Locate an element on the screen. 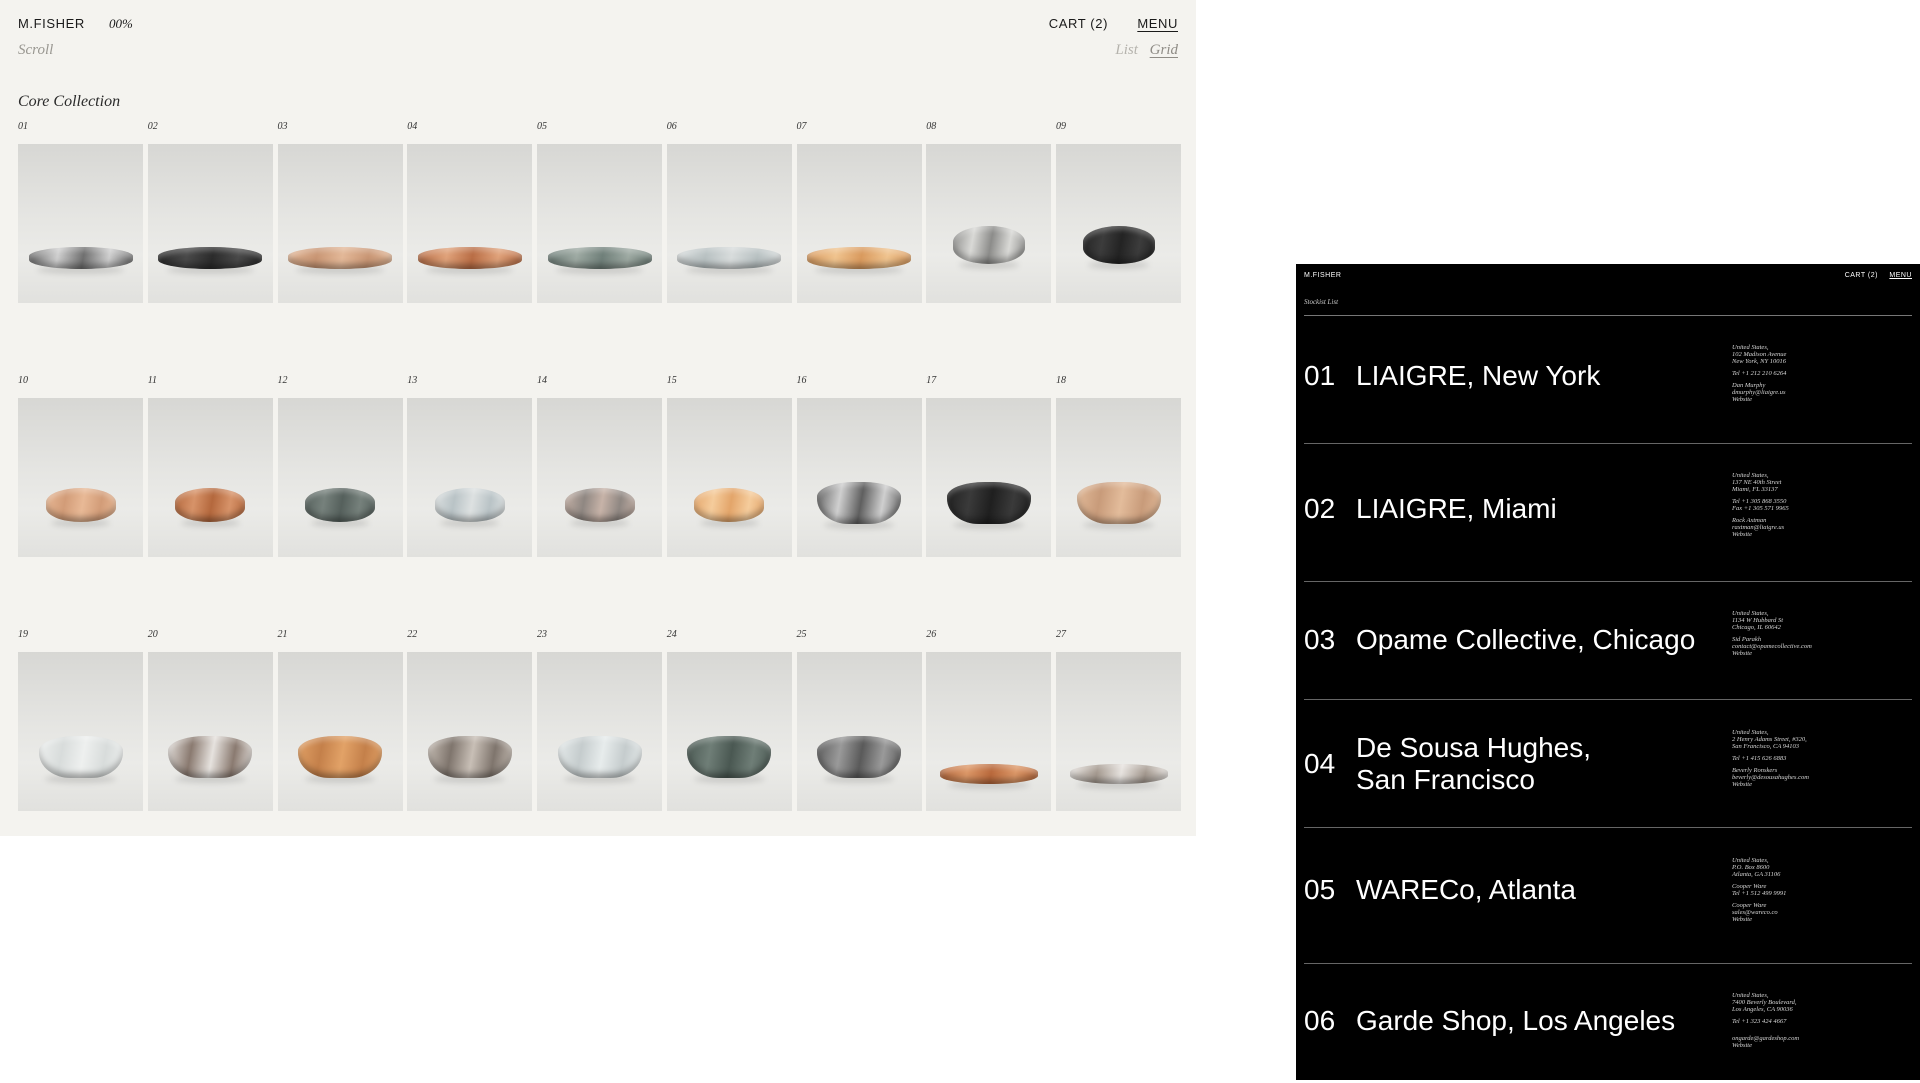 Image resolution: width=1920 pixels, height=1083 pixels. product-card: 21 is located at coordinates (340, 756).